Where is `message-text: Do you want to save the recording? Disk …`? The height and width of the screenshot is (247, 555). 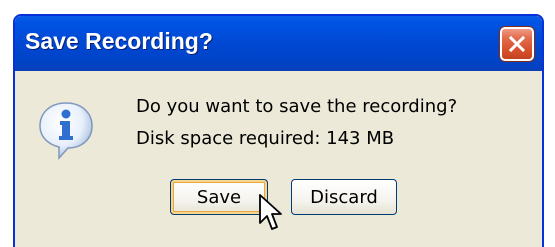
message-text: Do you want to save the recording? Disk … is located at coordinates (296, 123).